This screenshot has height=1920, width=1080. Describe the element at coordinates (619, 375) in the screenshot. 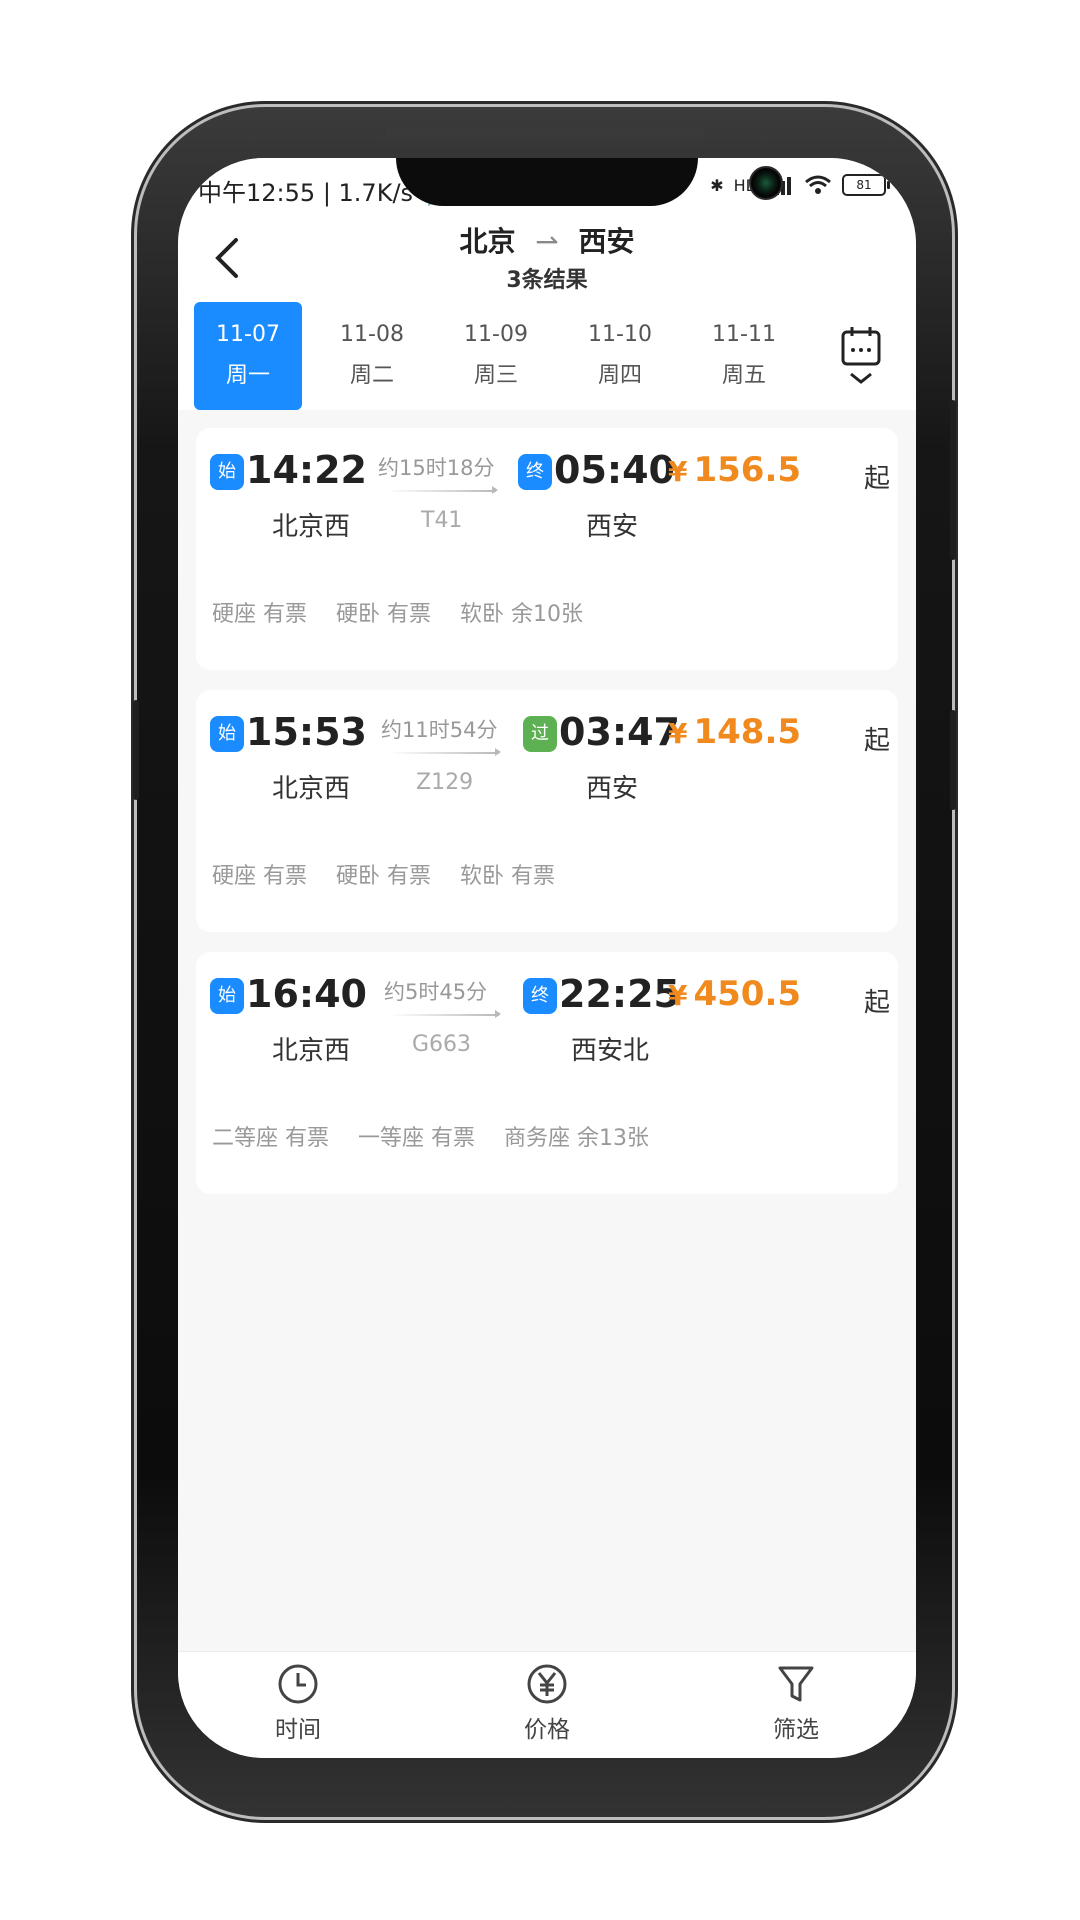

I see `weekday-value: 周四` at that location.